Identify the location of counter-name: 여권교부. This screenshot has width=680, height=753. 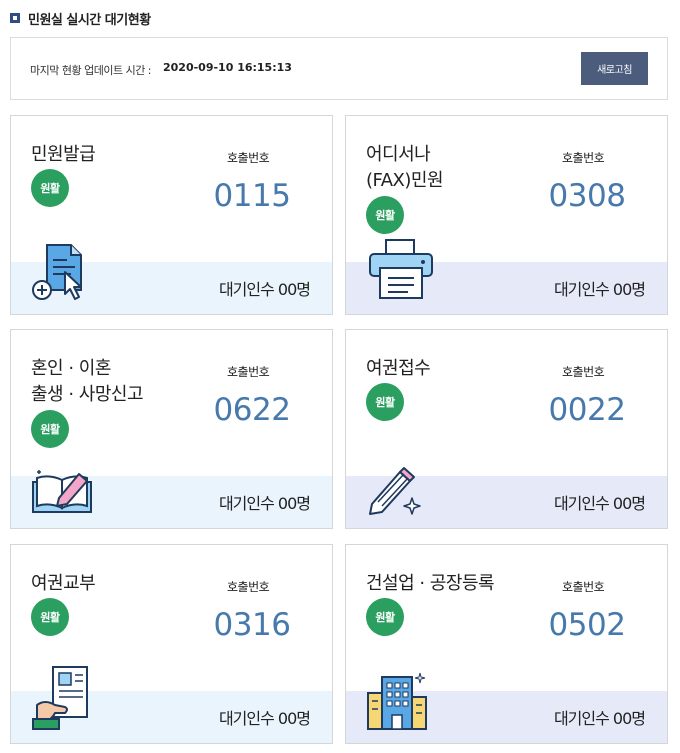
(63, 583).